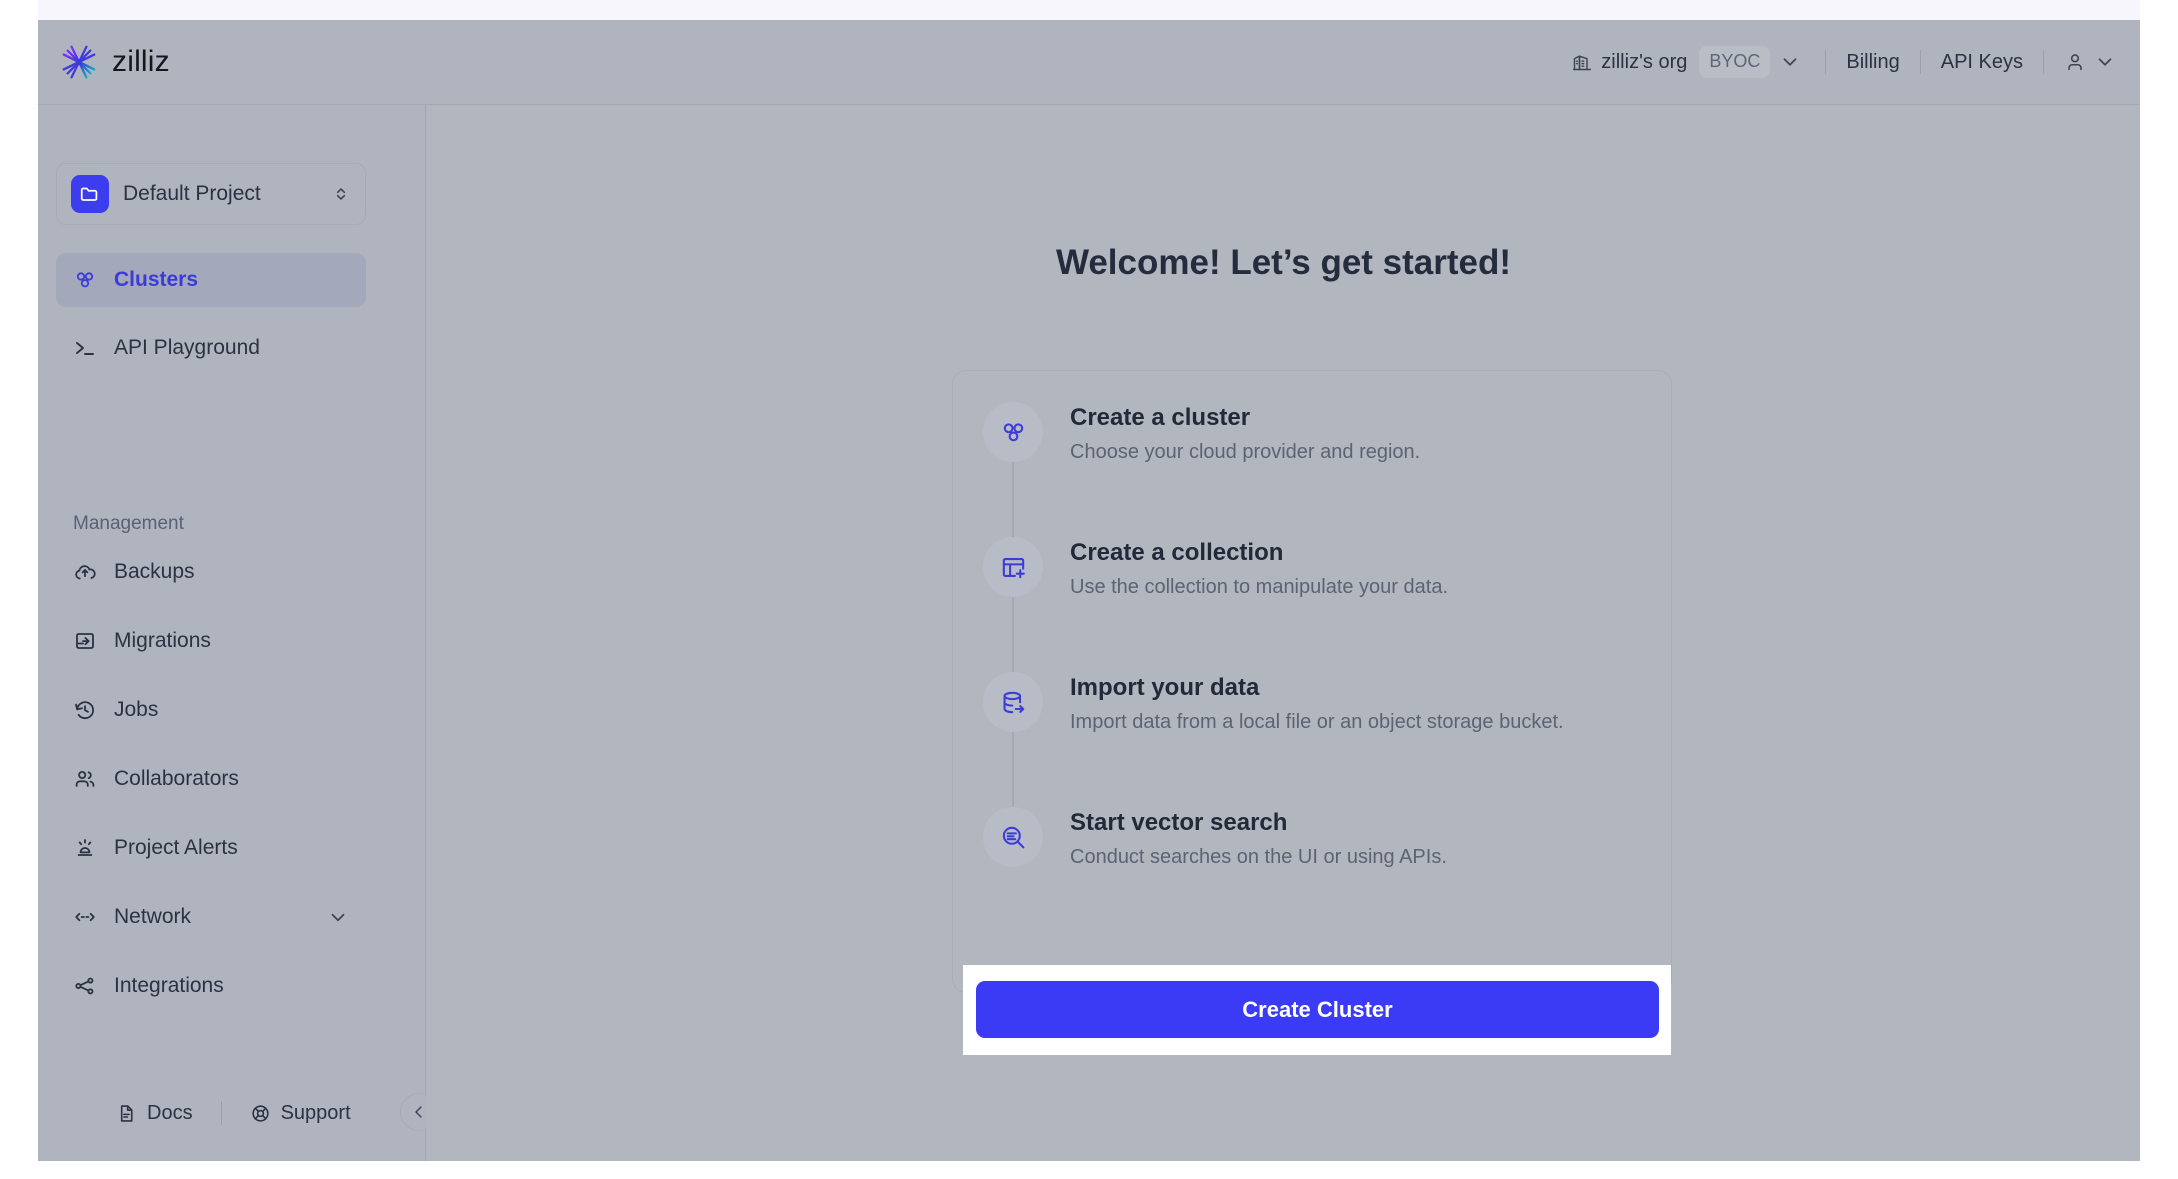 The height and width of the screenshot is (1179, 2178). I want to click on sidebar-footer: Docs Support, so click(232, 1113).